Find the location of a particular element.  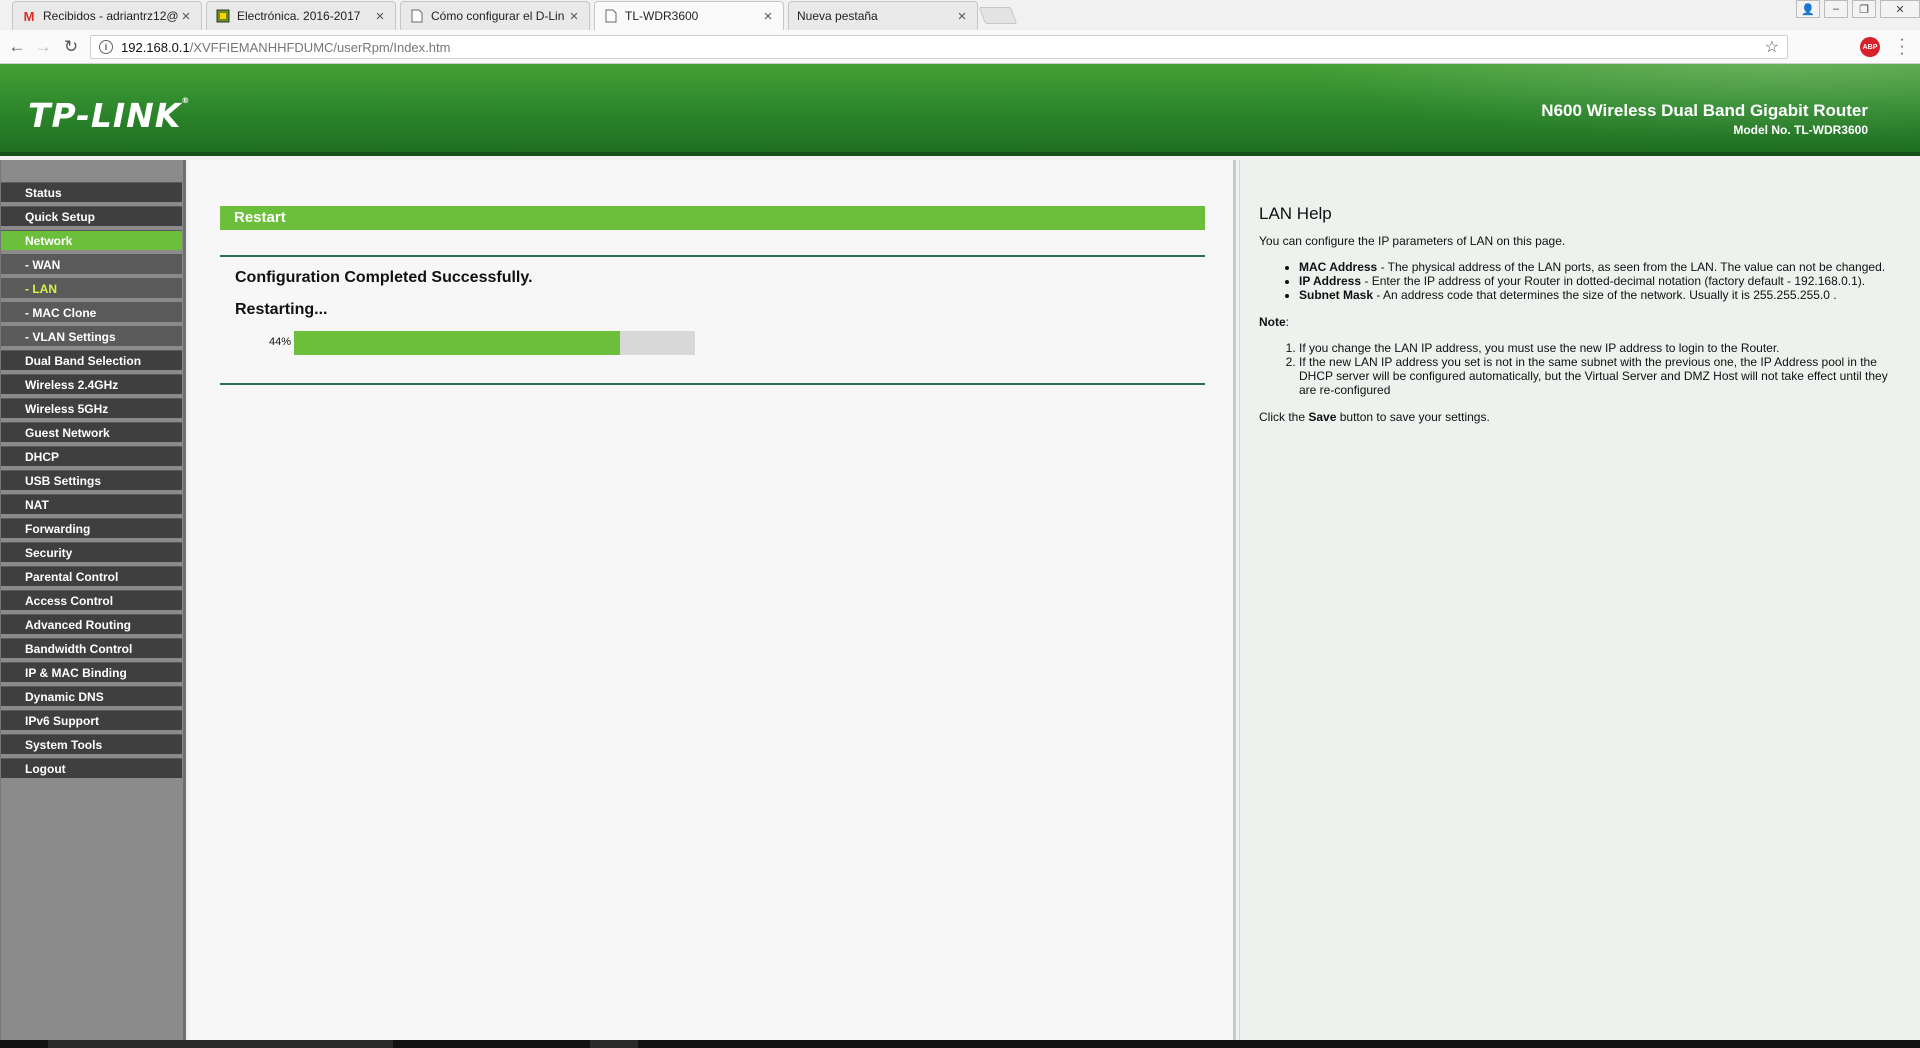

close-window-button: ✕ is located at coordinates (1900, 9).